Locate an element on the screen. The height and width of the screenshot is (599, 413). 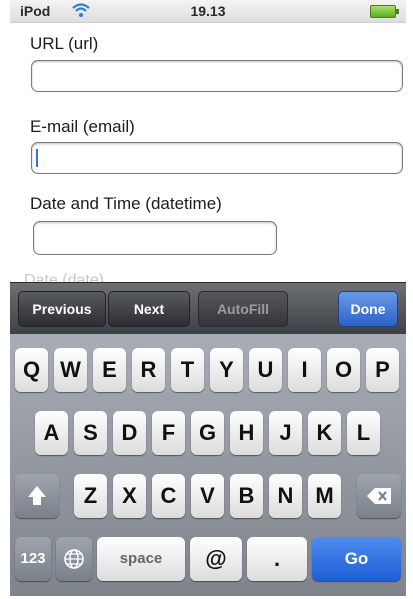
done-button: Done is located at coordinates (368, 309).